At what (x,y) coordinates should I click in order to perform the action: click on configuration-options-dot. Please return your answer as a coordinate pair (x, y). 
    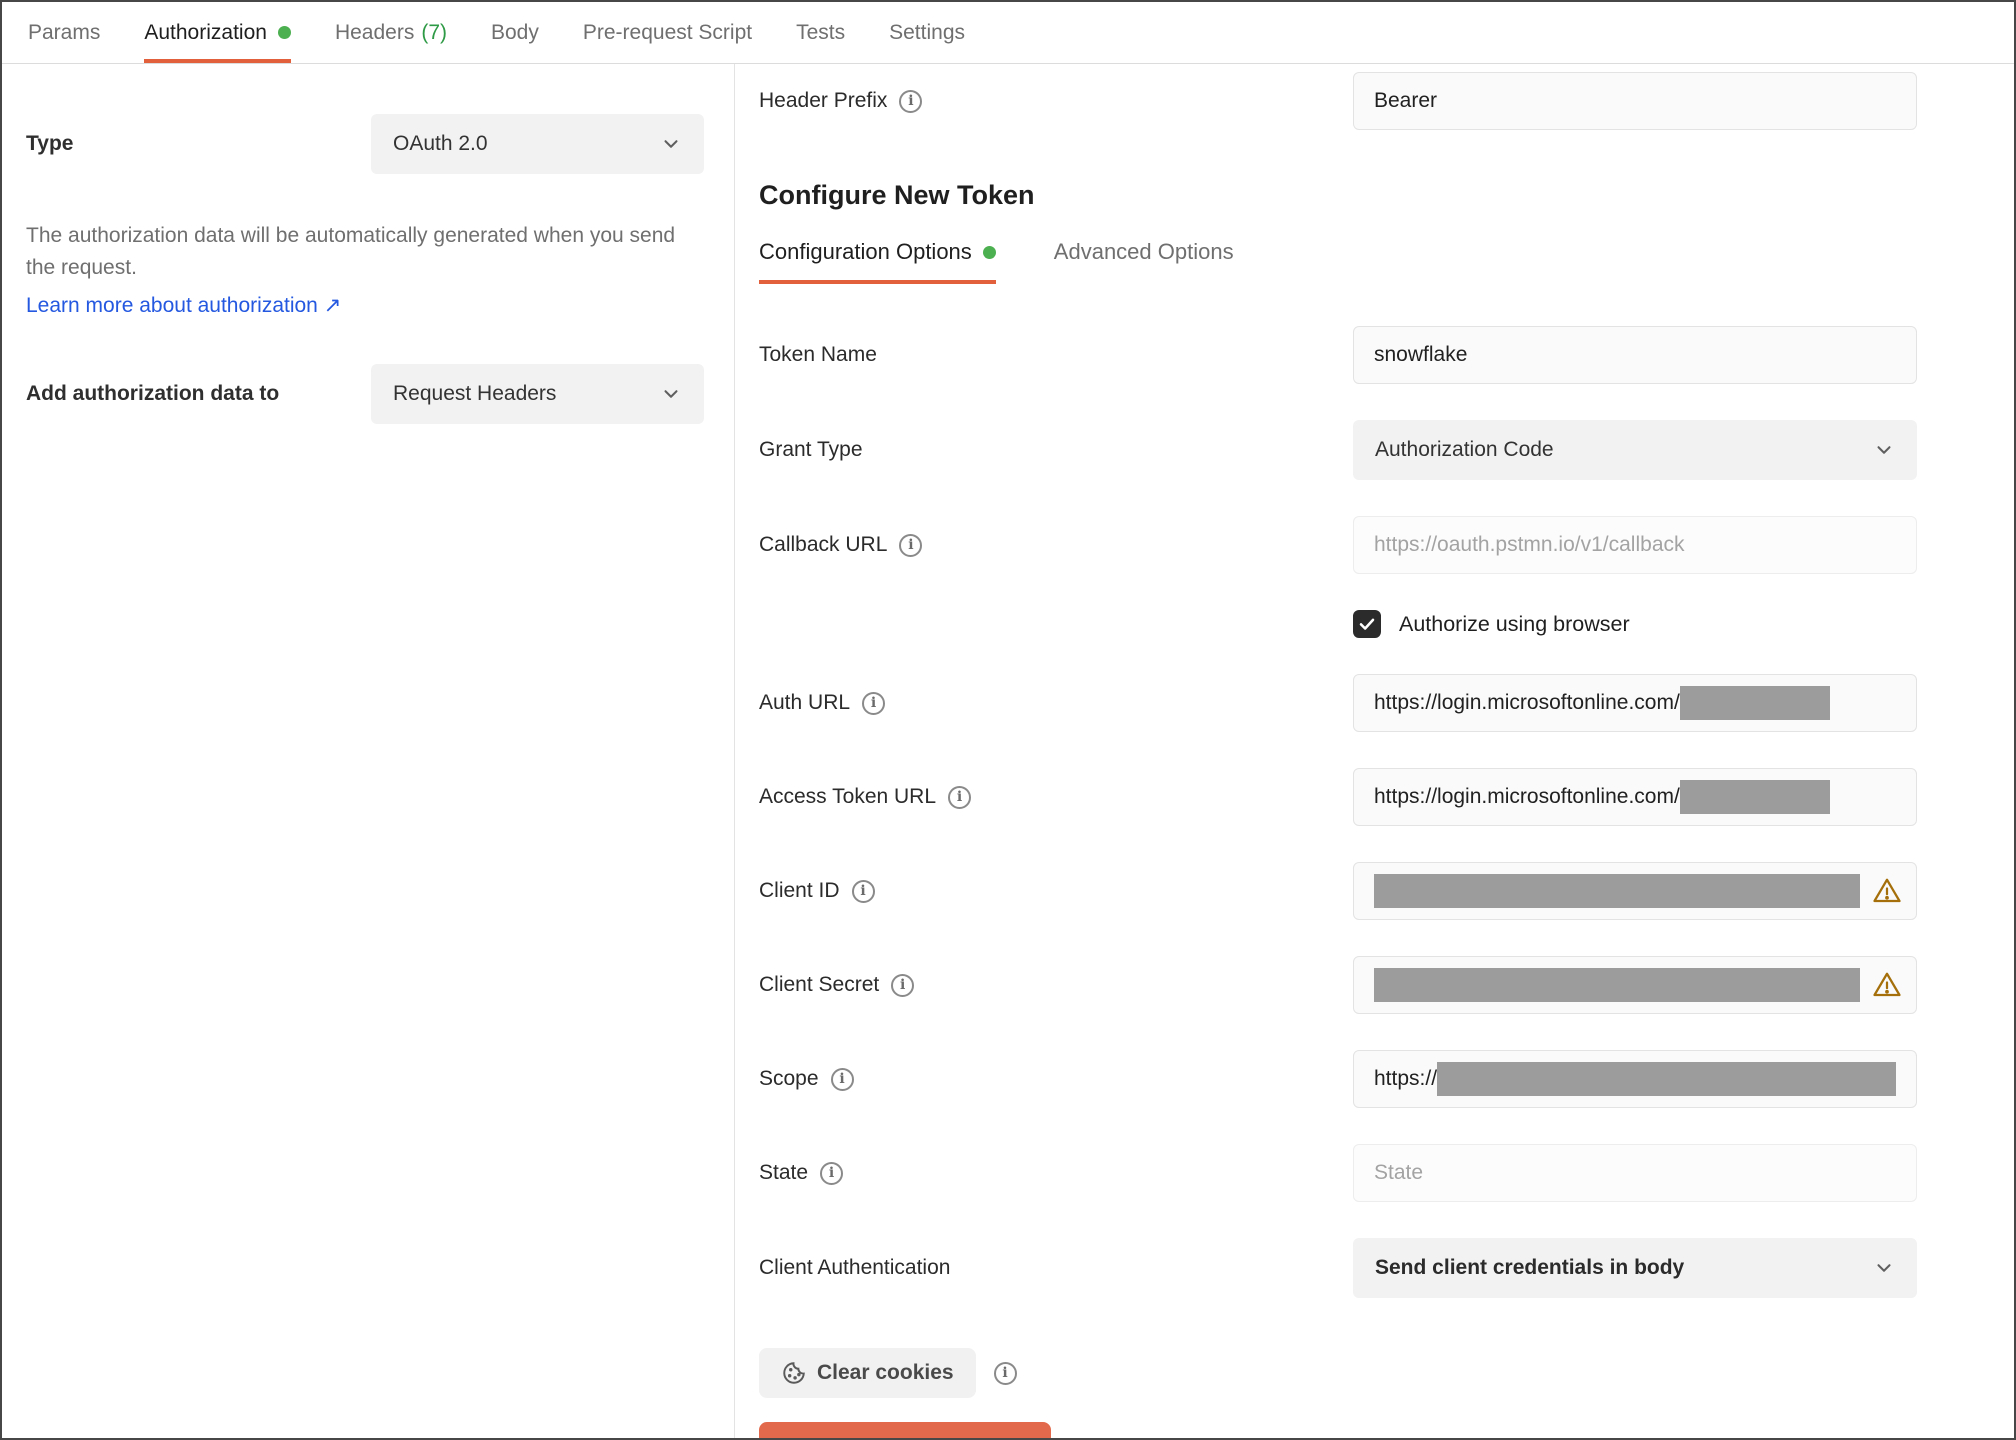
    Looking at the image, I should click on (989, 252).